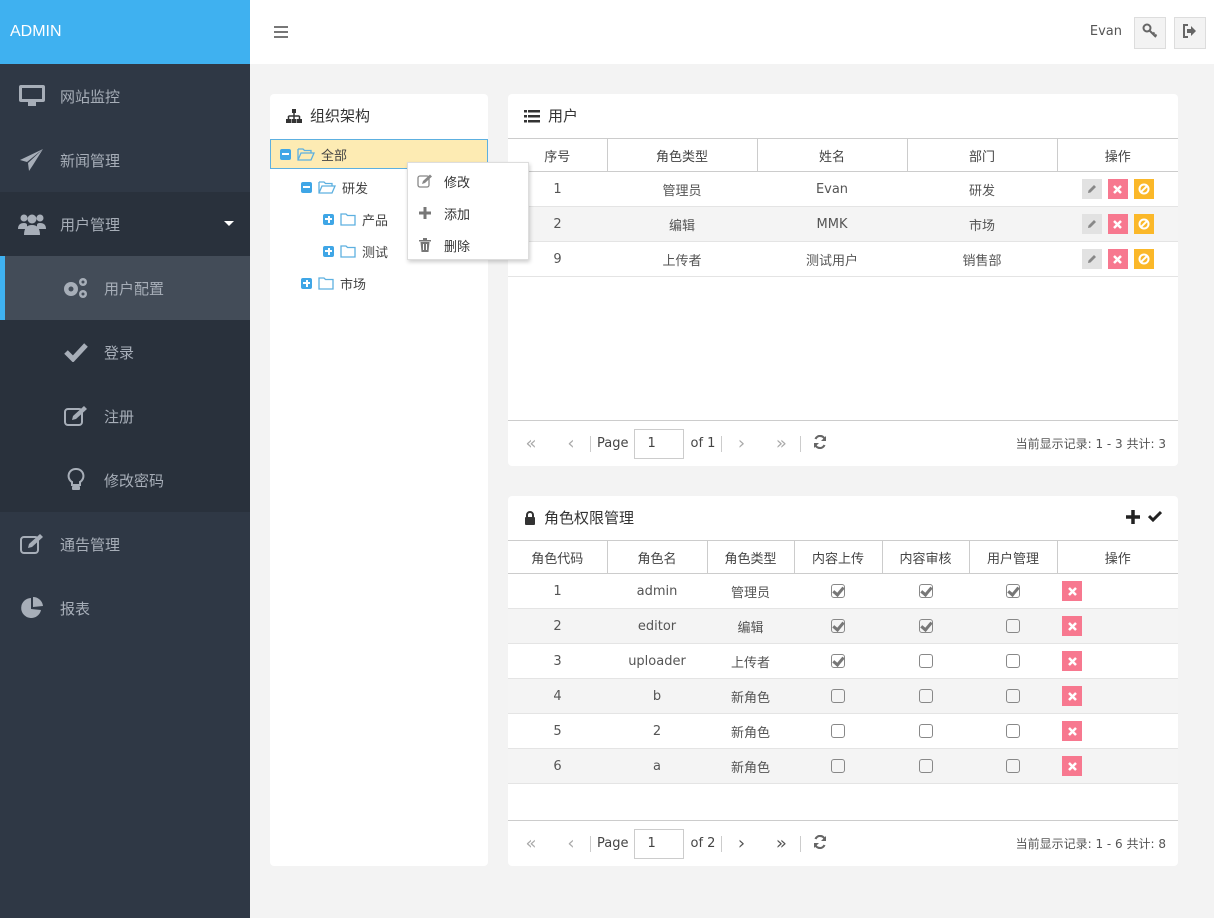 The height and width of the screenshot is (918, 1214). Describe the element at coordinates (125, 96) in the screenshot. I see `sidebar-item-site-monitor: 网站监控` at that location.